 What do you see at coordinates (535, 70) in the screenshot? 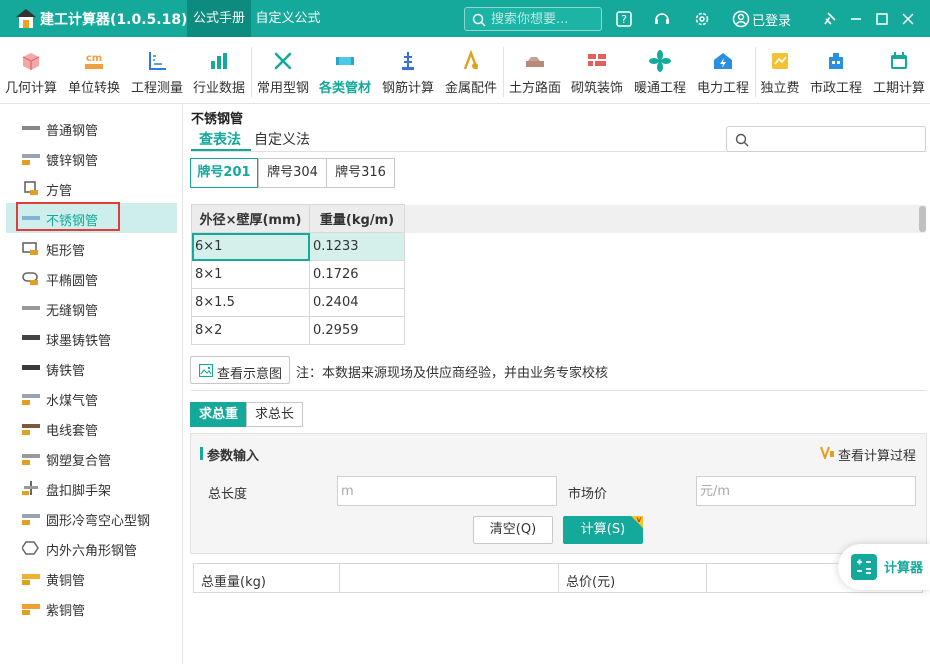
I see `tool-earthwork: 土方路面` at bounding box center [535, 70].